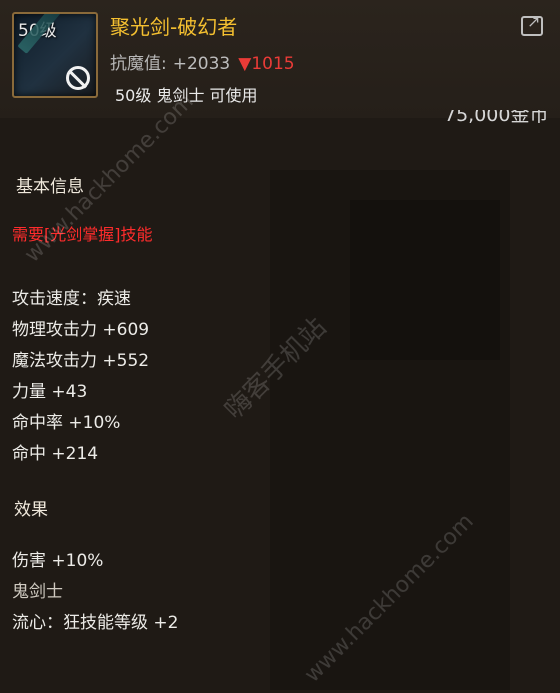  I want to click on basic-info-title: 基本信息, so click(50, 187).